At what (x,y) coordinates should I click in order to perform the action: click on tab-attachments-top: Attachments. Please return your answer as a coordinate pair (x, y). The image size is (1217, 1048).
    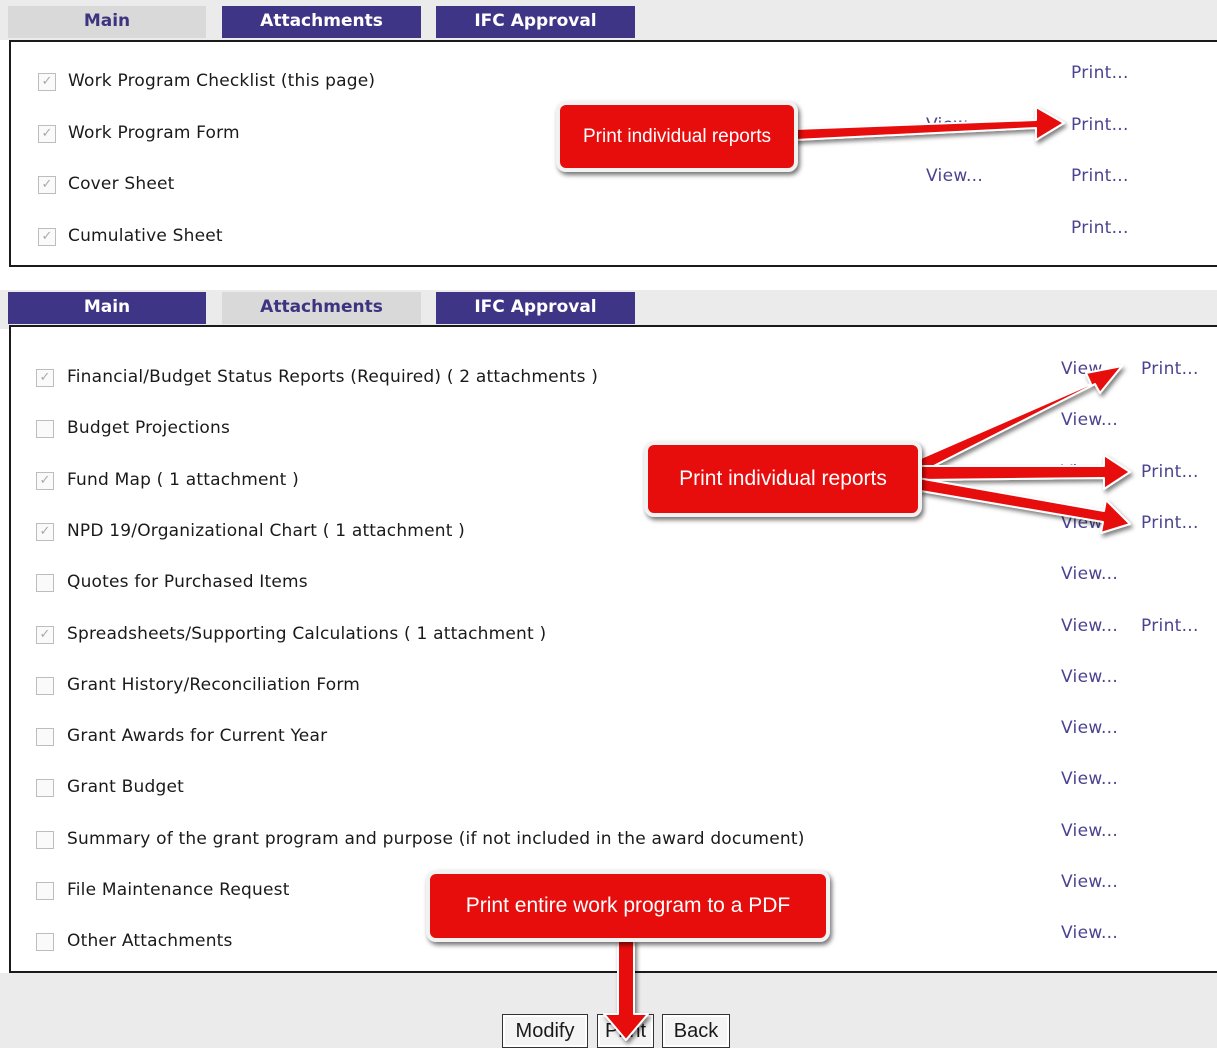
    Looking at the image, I should click on (321, 22).